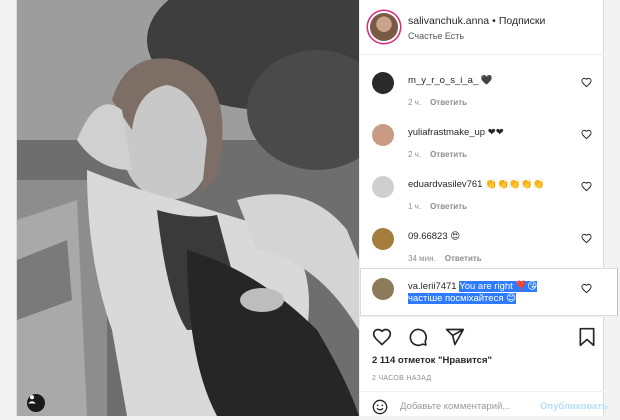 The height and width of the screenshot is (420, 620). What do you see at coordinates (415, 206) in the screenshot?
I see `comment-age: 1 ч.` at bounding box center [415, 206].